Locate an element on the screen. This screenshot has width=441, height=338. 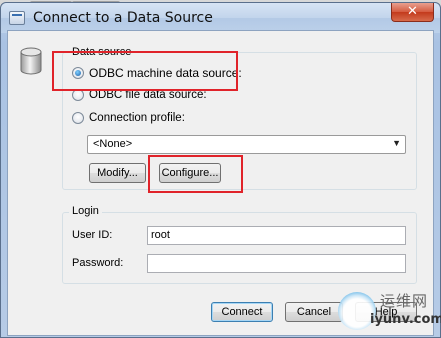
chevron-down-icon: ▼ is located at coordinates (396, 143).